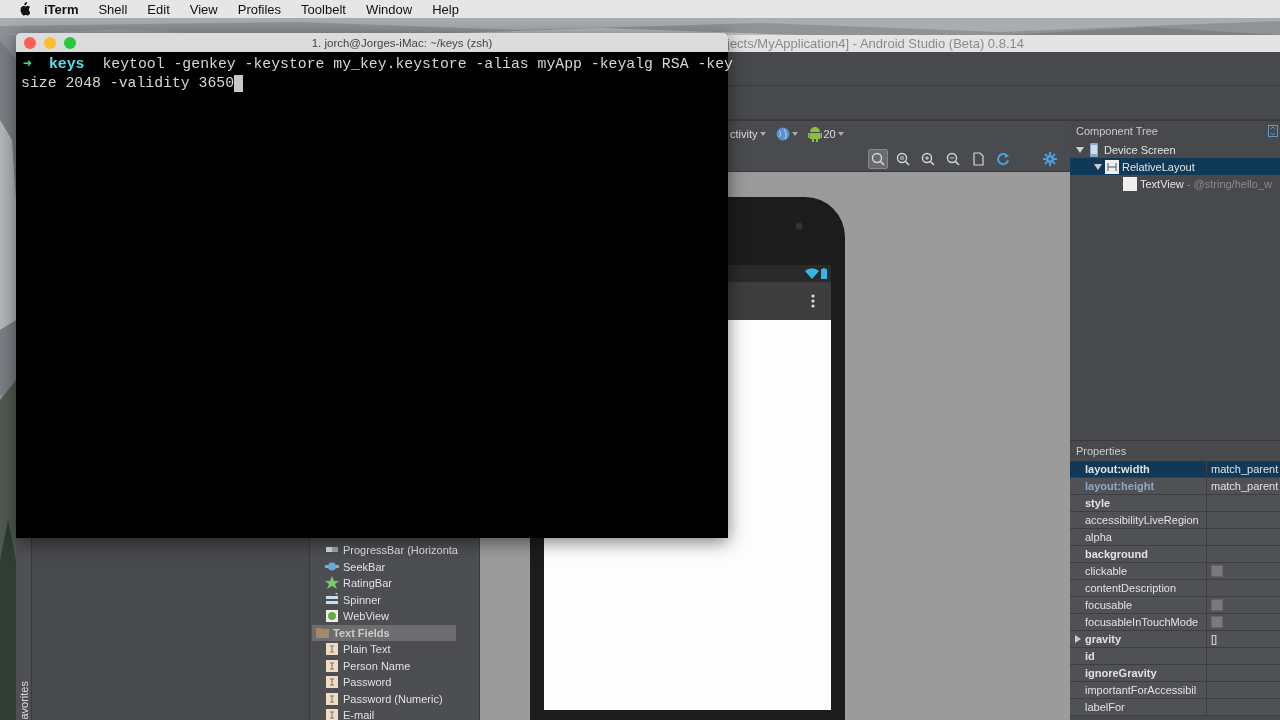 The image size is (1280, 720). Describe the element at coordinates (1175, 486) in the screenshot. I see `property-row: layout:height match_parent` at that location.